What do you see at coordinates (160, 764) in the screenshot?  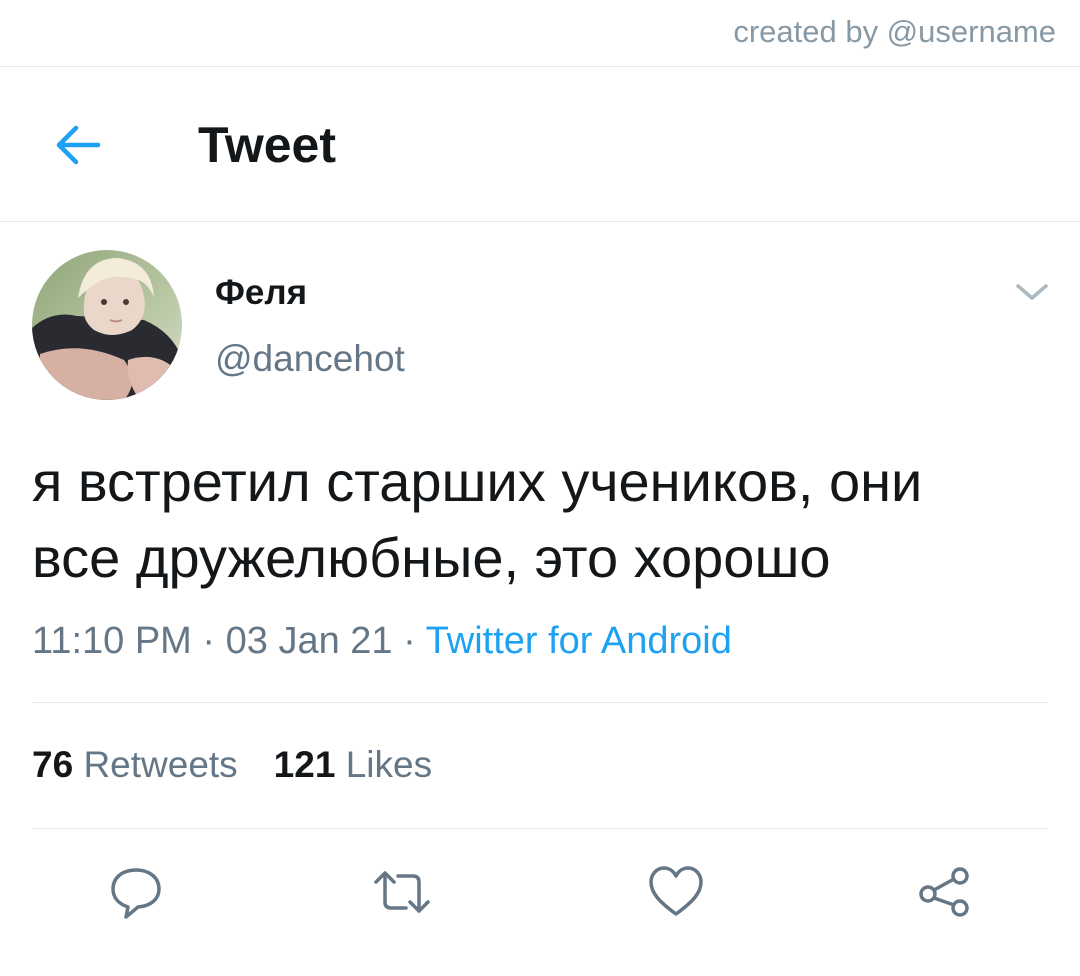 I see `retweets-label: Retweets` at bounding box center [160, 764].